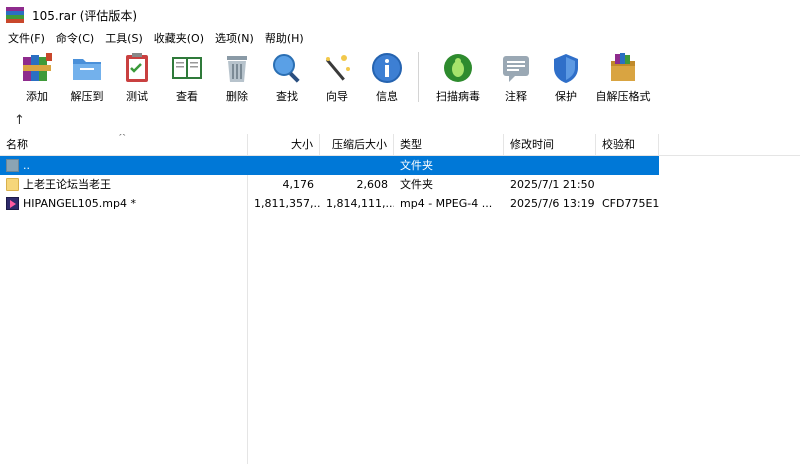 This screenshot has width=800, height=464. I want to click on file-name: 上老王论坛当老王, so click(67, 184).